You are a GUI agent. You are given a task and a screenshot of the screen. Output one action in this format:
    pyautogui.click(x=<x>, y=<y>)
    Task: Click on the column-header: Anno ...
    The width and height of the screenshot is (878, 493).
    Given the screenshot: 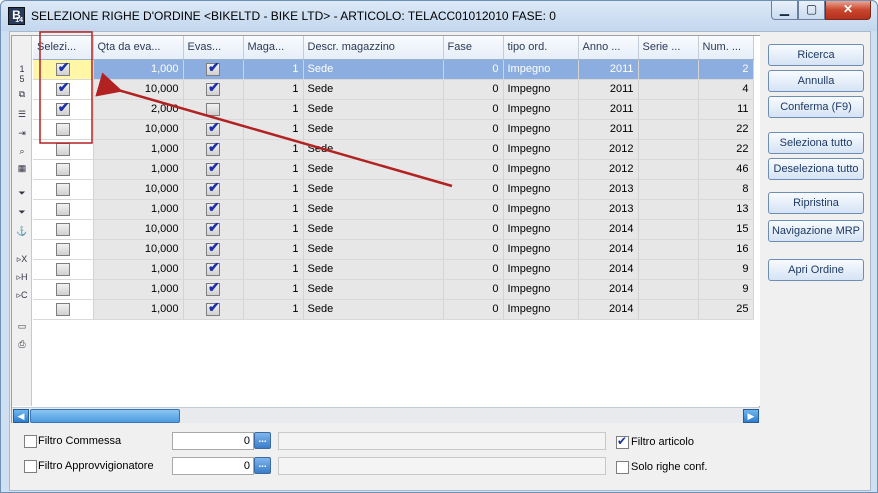 What is the action you would take?
    pyautogui.click(x=608, y=48)
    